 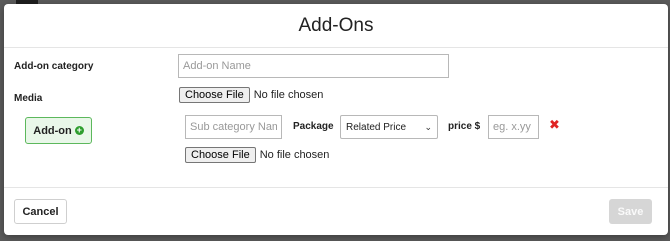 I want to click on addon-name-input, so click(x=313, y=66).